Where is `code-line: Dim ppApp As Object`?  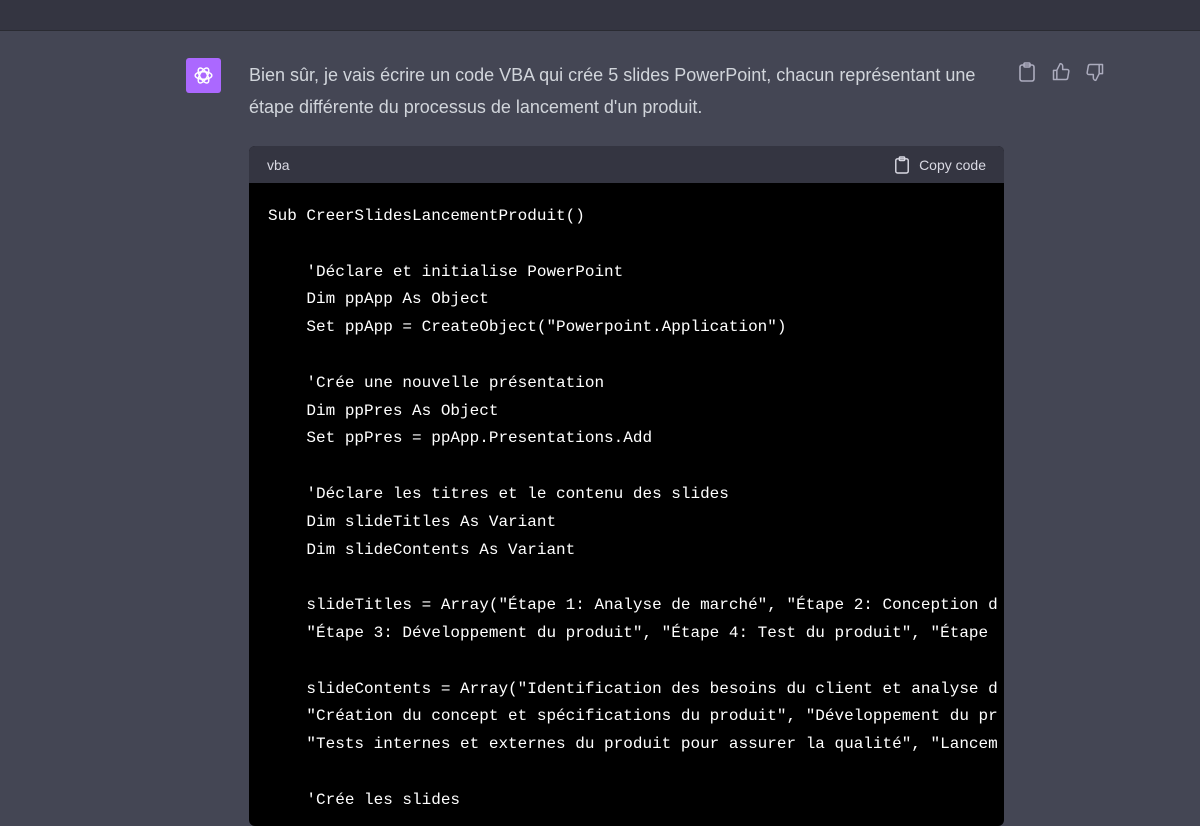
code-line: Dim ppApp As Object is located at coordinates (378, 299).